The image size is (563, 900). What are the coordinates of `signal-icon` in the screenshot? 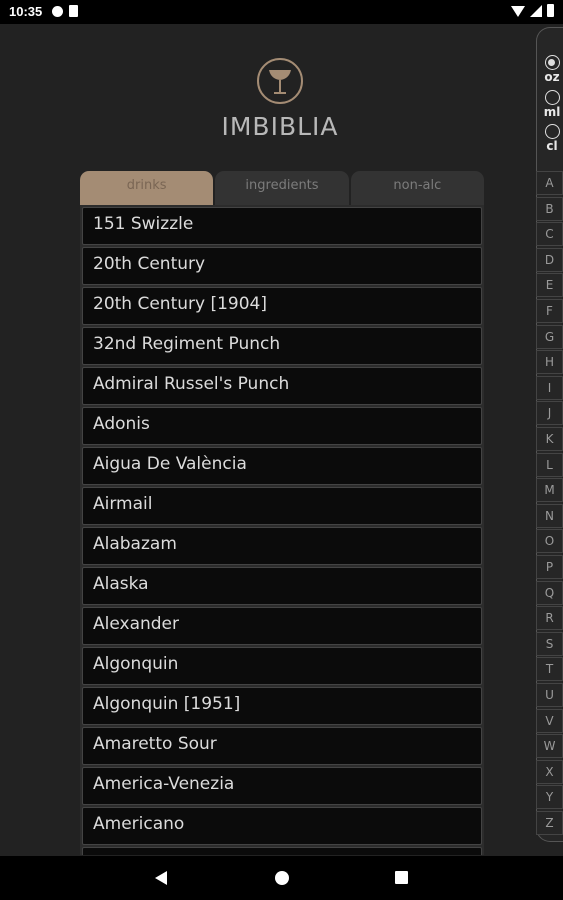 It's located at (536, 10).